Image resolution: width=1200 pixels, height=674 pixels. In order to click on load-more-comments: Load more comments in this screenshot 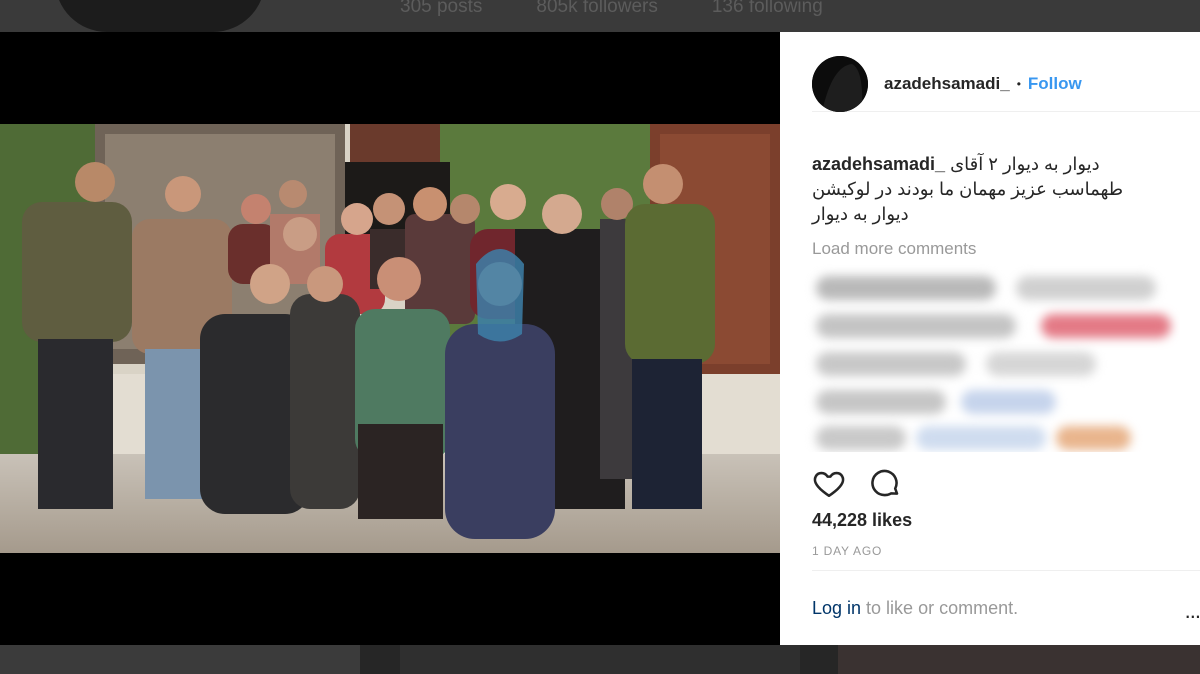, I will do `click(894, 249)`.